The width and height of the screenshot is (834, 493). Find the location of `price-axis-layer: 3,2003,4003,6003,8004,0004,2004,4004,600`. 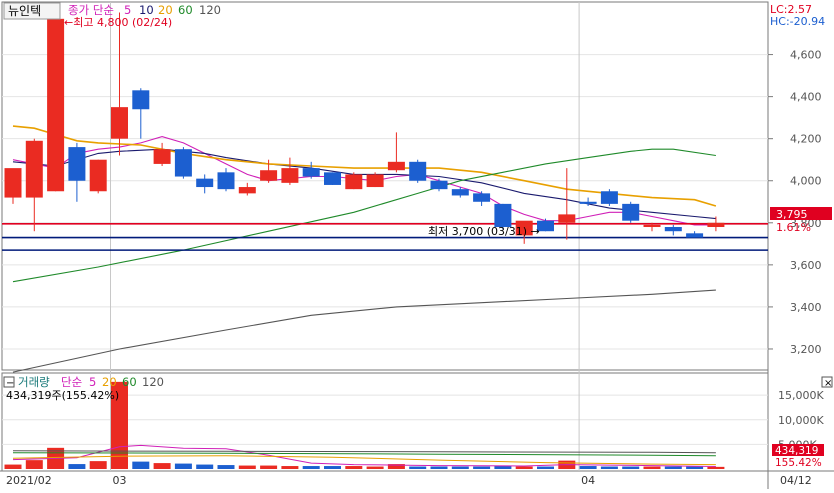

price-axis-layer: 3,2003,4003,6003,8004,0004,2004,4004,600 is located at coordinates (795, 202).